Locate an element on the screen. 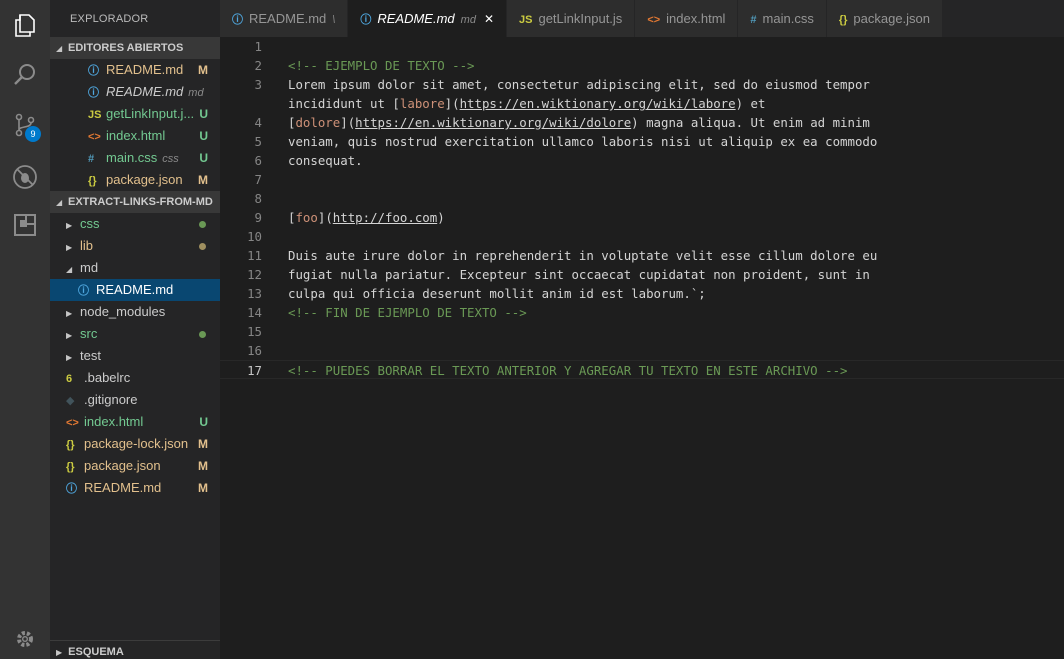 The image size is (1064, 659). file-item: {} package.json M is located at coordinates (135, 466).